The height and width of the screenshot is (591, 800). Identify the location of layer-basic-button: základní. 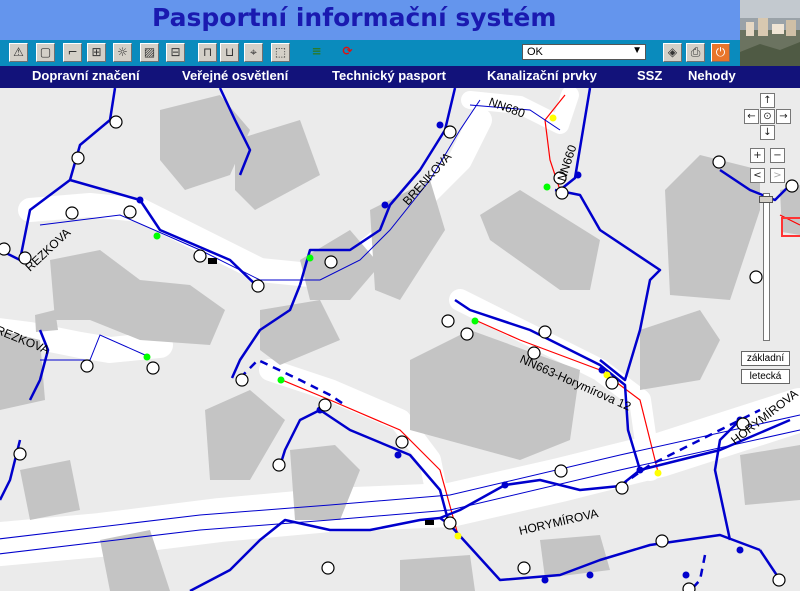
(765, 358).